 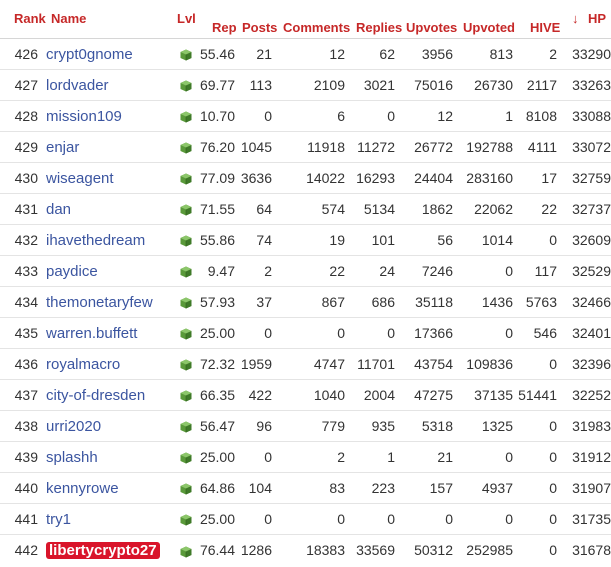 What do you see at coordinates (84, 116) in the screenshot?
I see `user-link: mission109` at bounding box center [84, 116].